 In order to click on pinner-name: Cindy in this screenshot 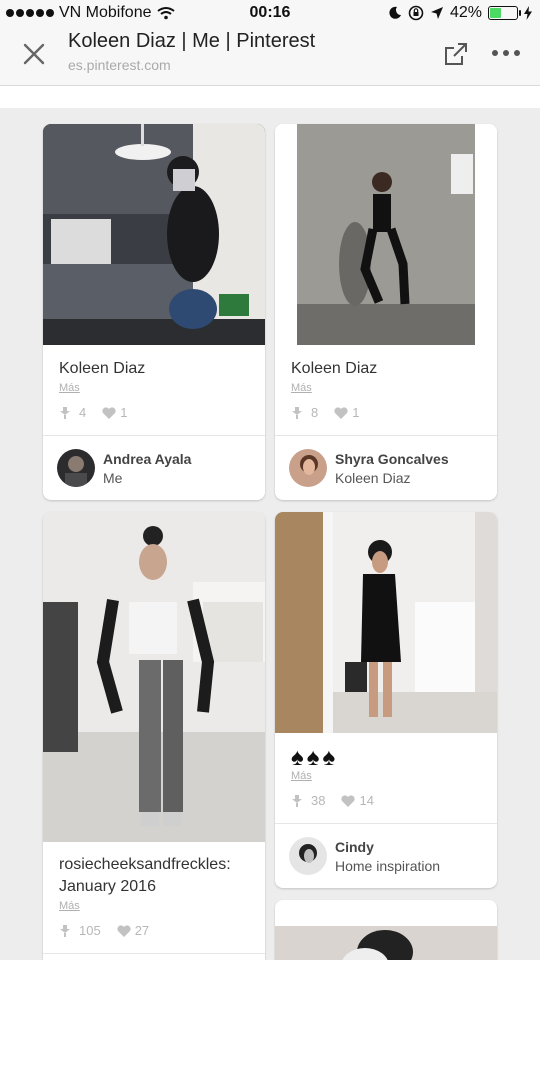, I will do `click(354, 847)`.